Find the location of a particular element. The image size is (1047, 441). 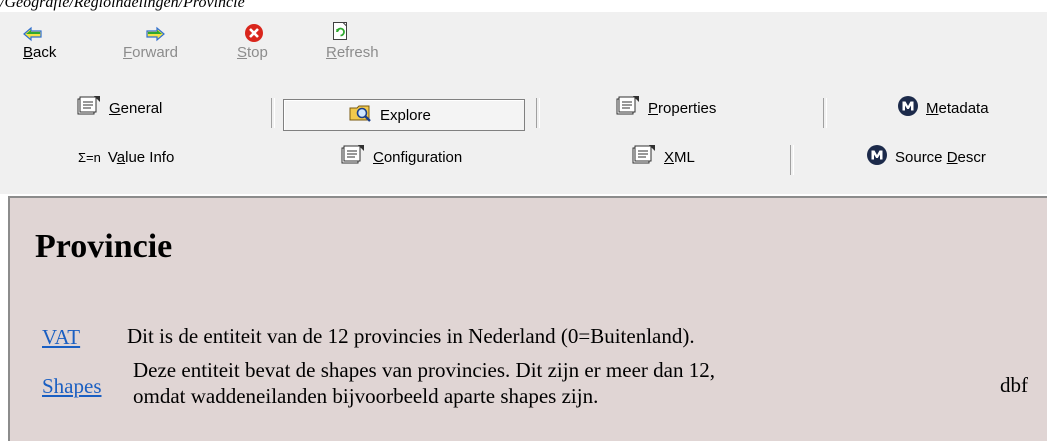

window-path: /Geografie/Regioindelingen/Provincie is located at coordinates (122, 5).